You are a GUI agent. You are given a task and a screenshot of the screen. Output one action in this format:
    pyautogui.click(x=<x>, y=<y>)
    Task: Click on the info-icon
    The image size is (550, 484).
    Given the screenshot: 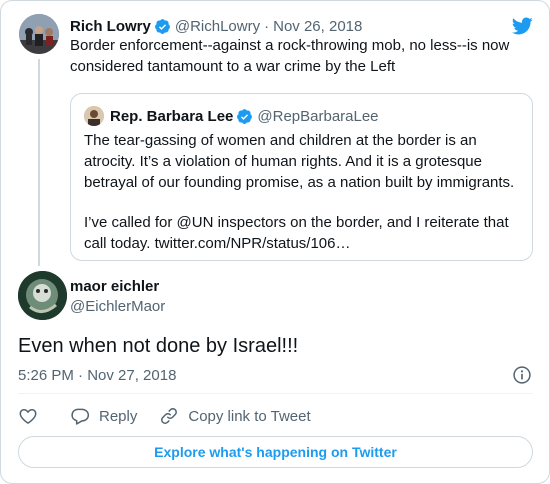 What is the action you would take?
    pyautogui.click(x=522, y=375)
    